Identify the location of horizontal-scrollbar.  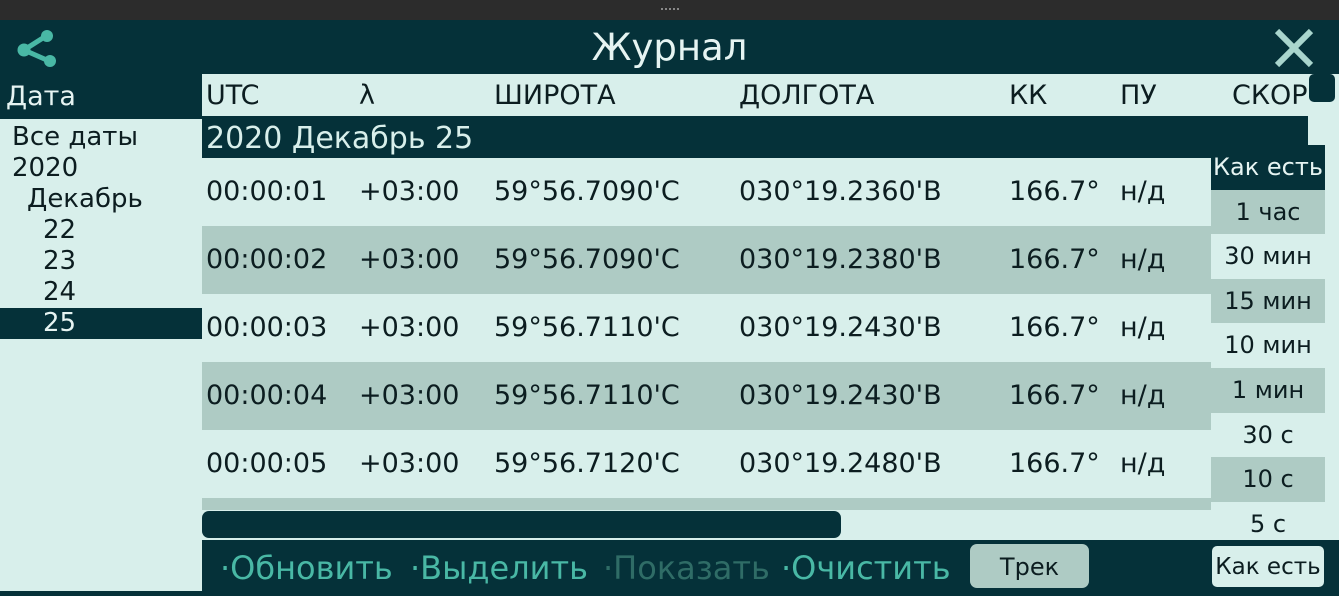
(521, 524).